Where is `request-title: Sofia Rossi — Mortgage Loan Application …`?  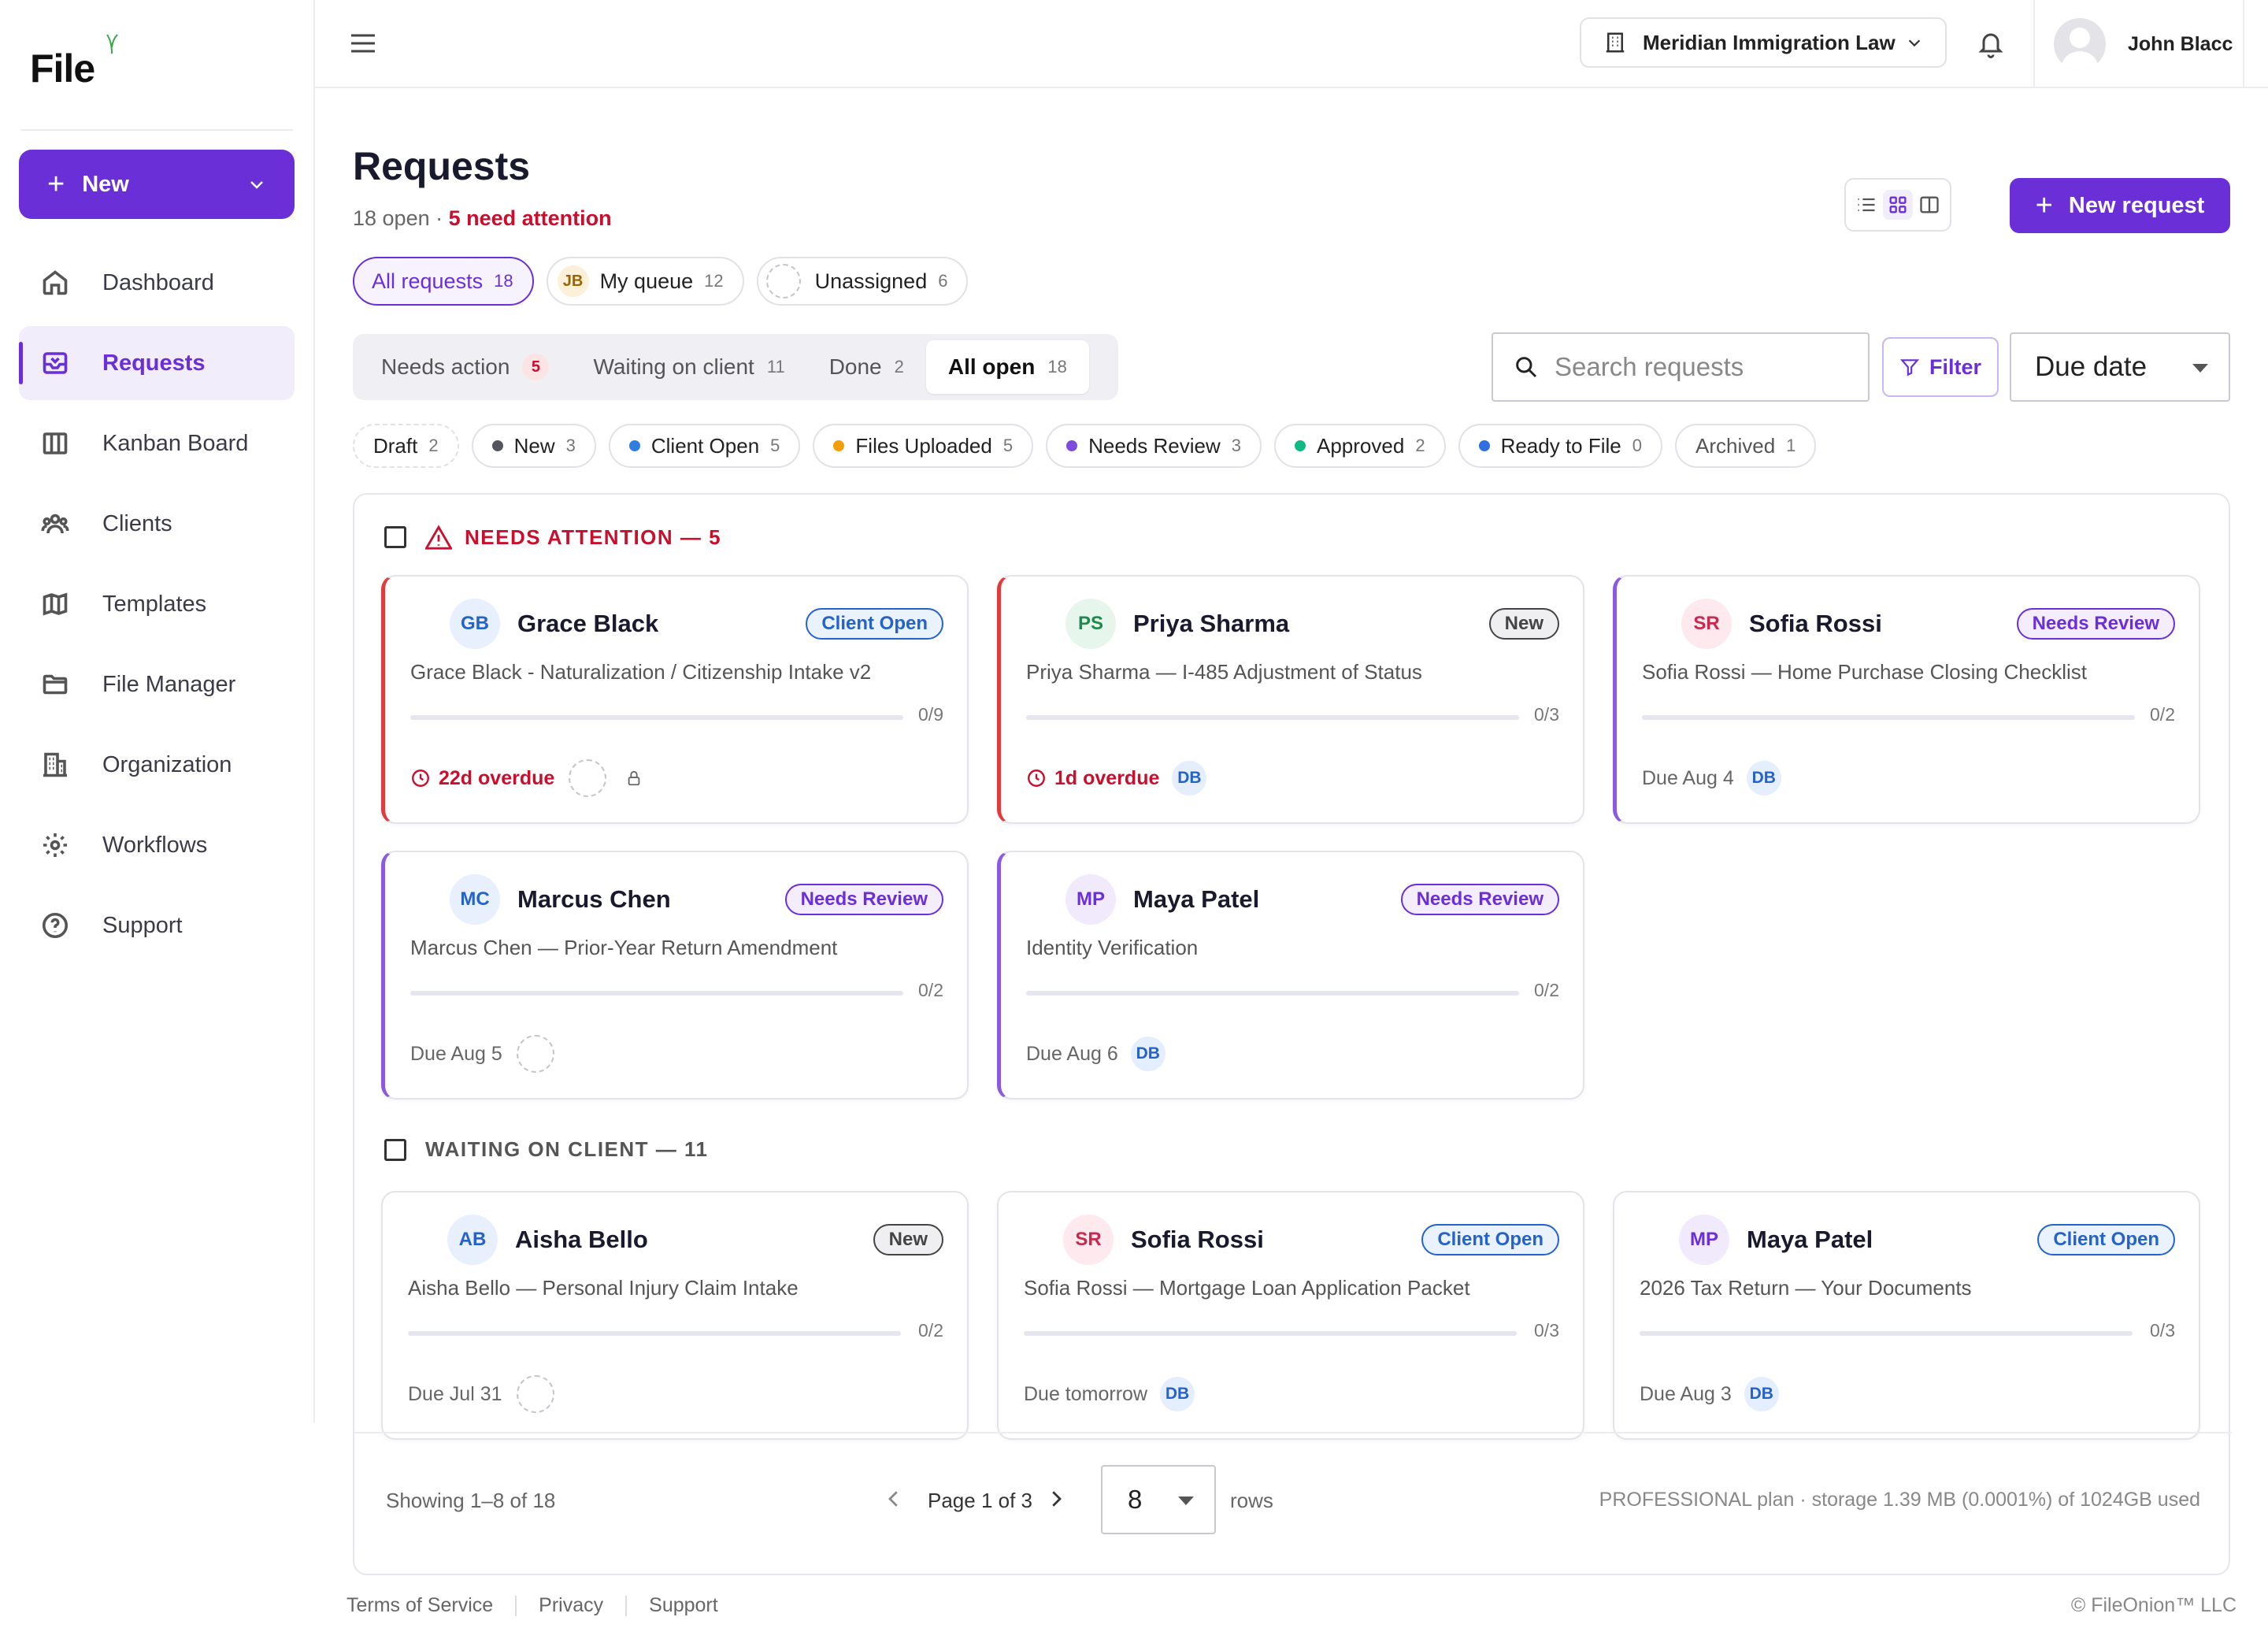 request-title: Sofia Rossi — Mortgage Loan Application … is located at coordinates (1247, 1288).